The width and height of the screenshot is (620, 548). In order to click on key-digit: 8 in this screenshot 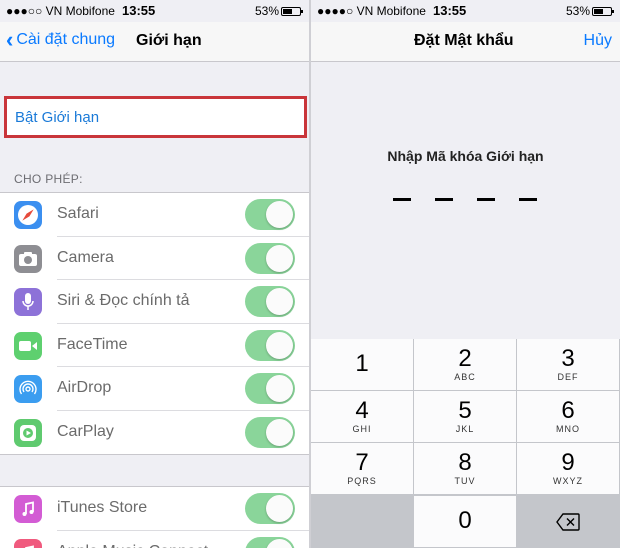, I will do `click(465, 462)`.